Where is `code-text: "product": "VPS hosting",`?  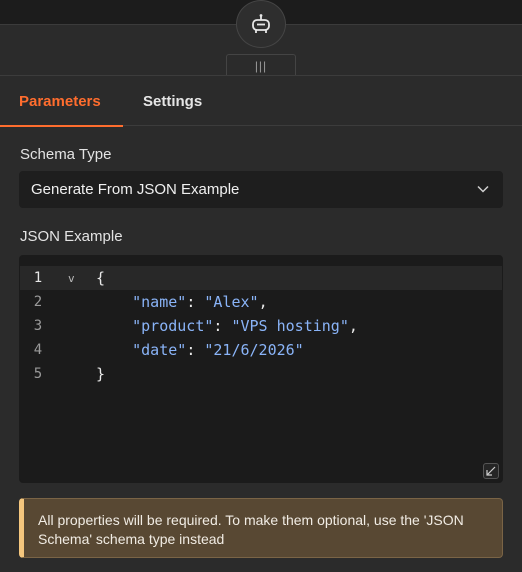
code-text: "product": "VPS hosting", is located at coordinates (227, 326).